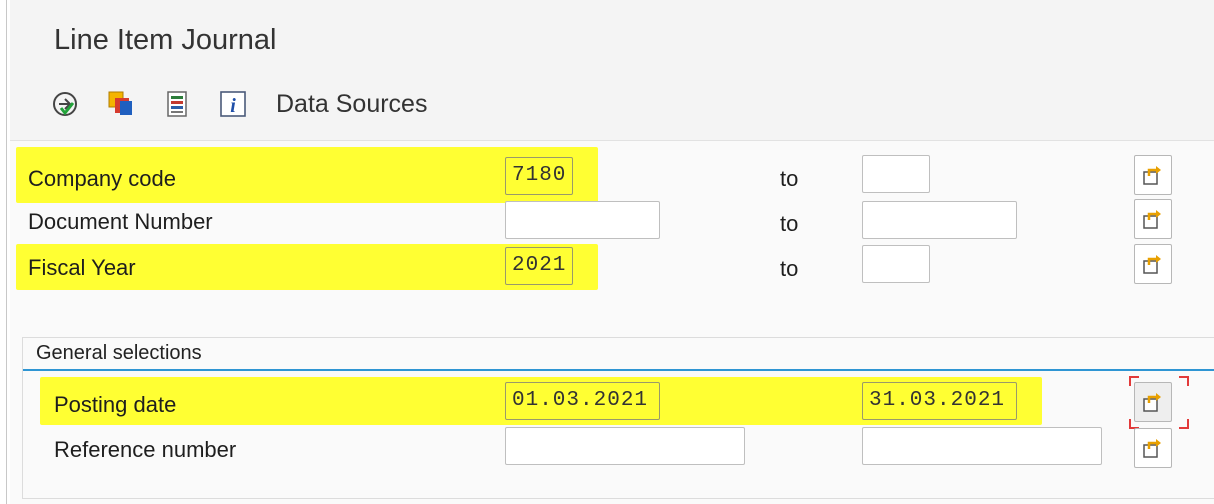 The width and height of the screenshot is (1214, 504). I want to click on list-icon, so click(177, 104).